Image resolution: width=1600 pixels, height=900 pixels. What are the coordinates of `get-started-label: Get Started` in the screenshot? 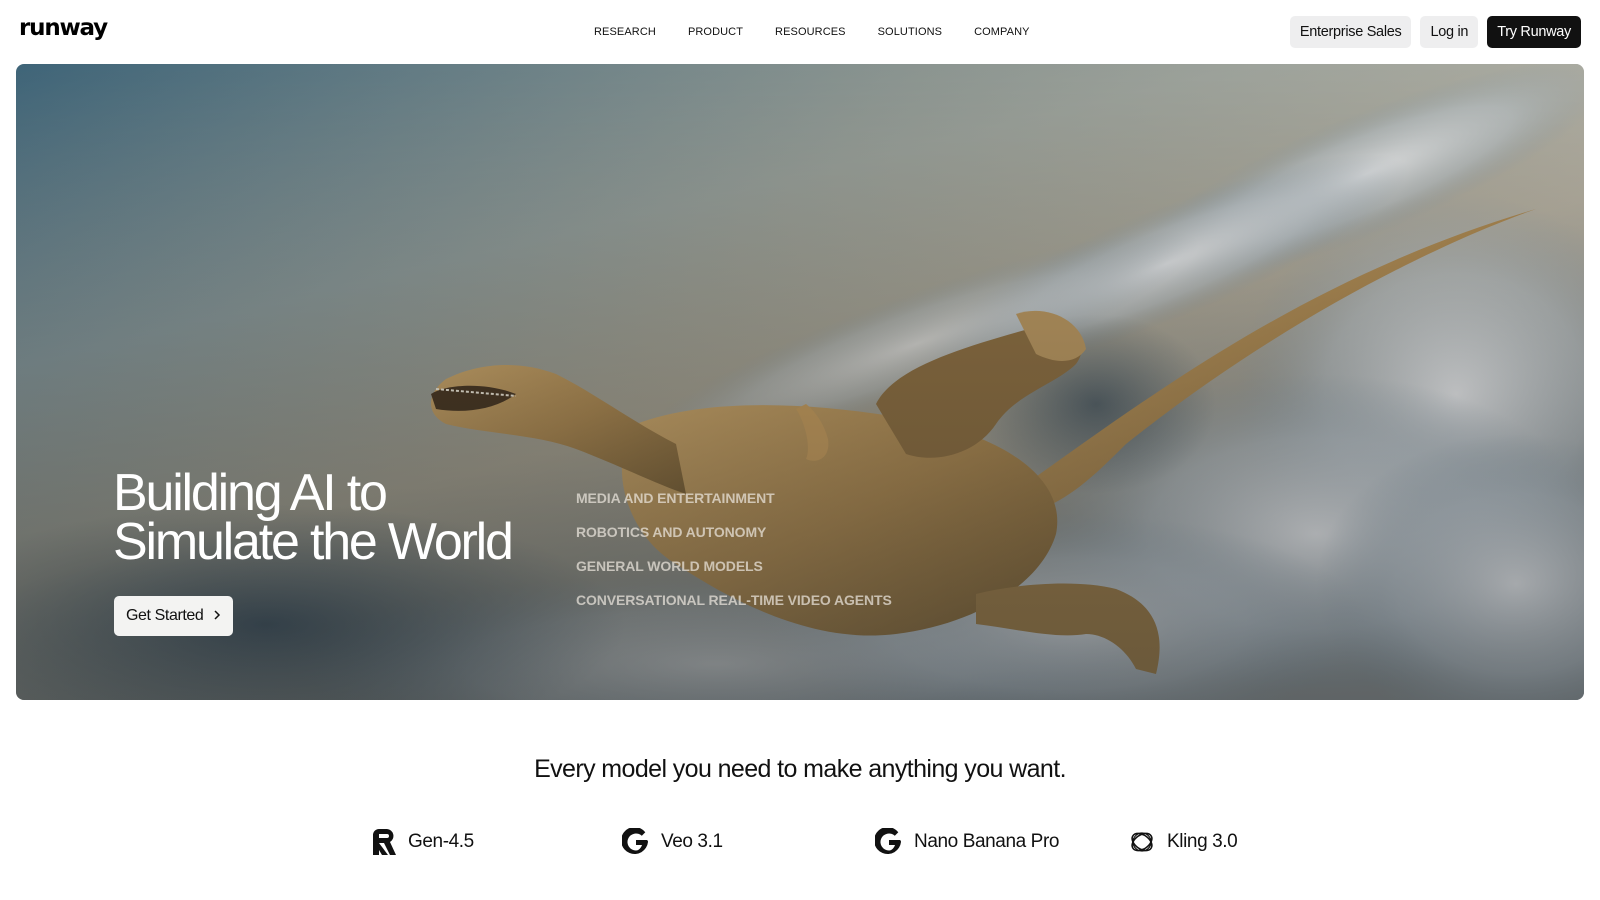 It's located at (165, 615).